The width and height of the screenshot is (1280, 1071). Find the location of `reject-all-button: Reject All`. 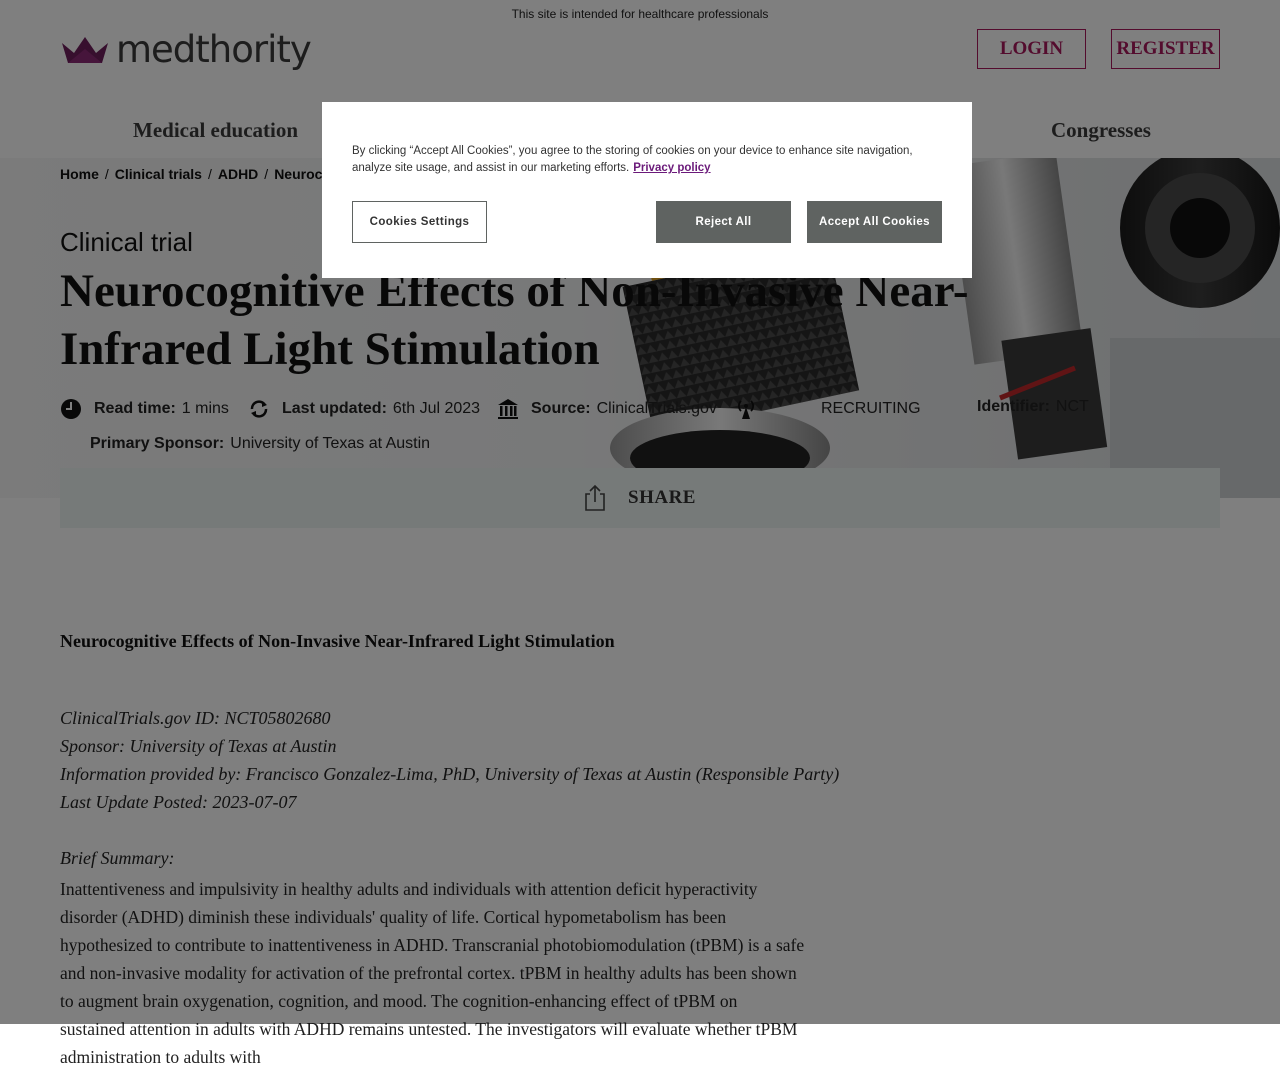

reject-all-button: Reject All is located at coordinates (723, 222).